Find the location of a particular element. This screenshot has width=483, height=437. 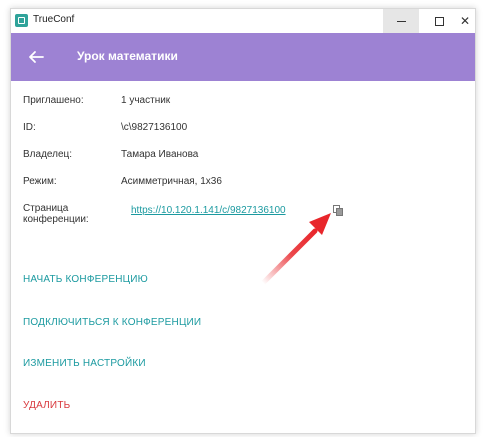

conference-page-label-line2: конференции: is located at coordinates (56, 219).